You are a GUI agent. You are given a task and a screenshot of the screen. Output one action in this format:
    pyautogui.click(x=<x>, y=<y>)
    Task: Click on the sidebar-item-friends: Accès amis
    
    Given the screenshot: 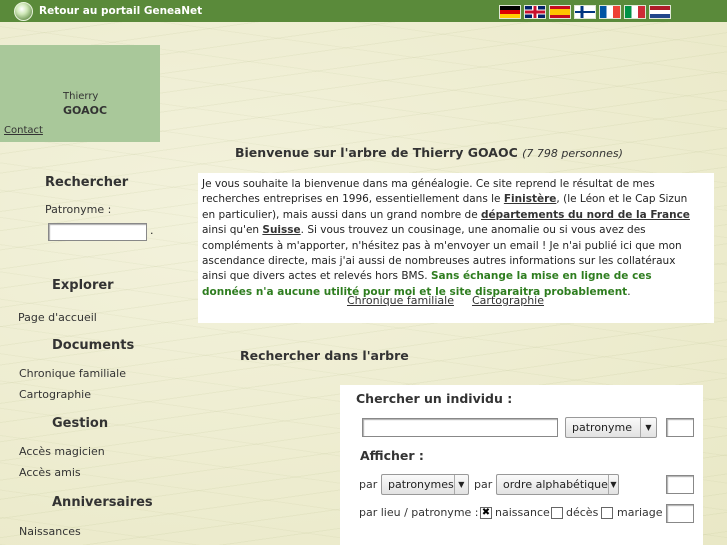 What is the action you would take?
    pyautogui.click(x=50, y=472)
    